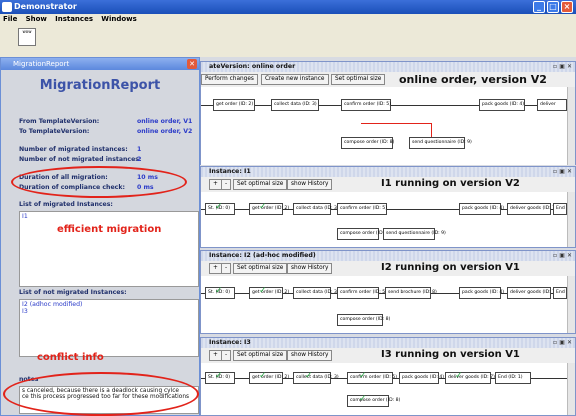  What do you see at coordinates (567, 7) in the screenshot?
I see `close-icon: ×` at bounding box center [567, 7].